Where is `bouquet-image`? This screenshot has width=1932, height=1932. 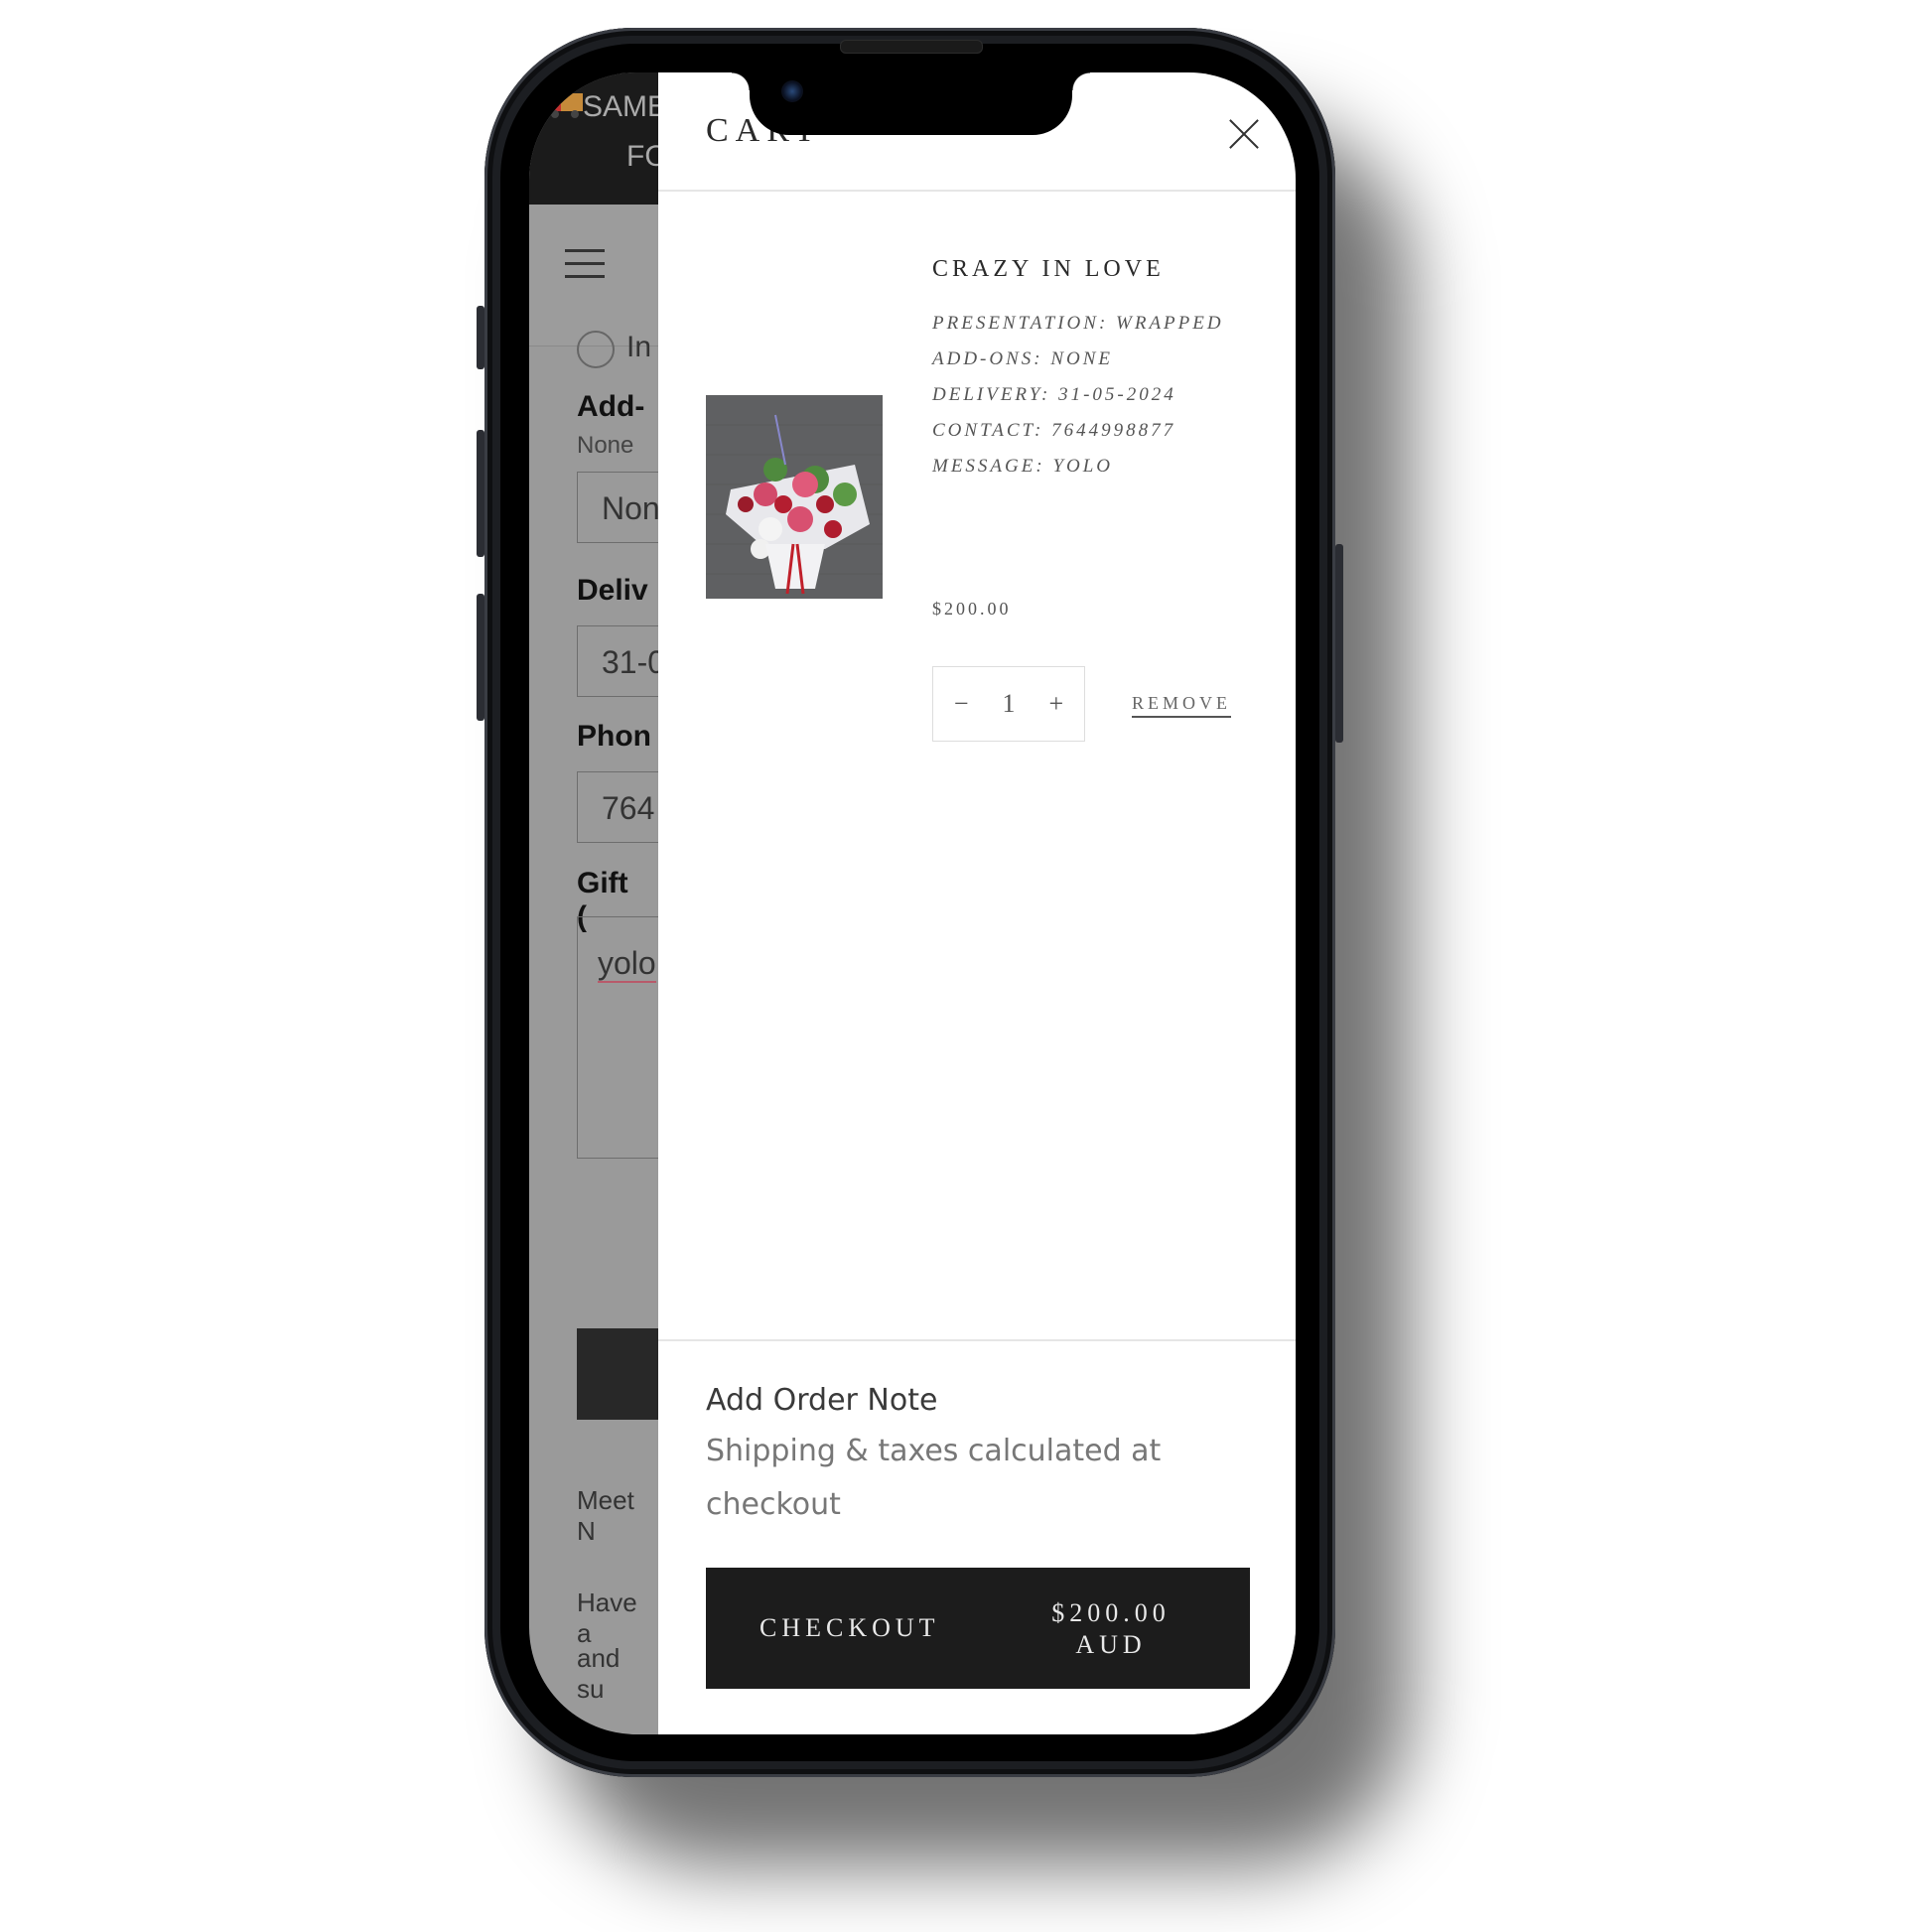 bouquet-image is located at coordinates (795, 497).